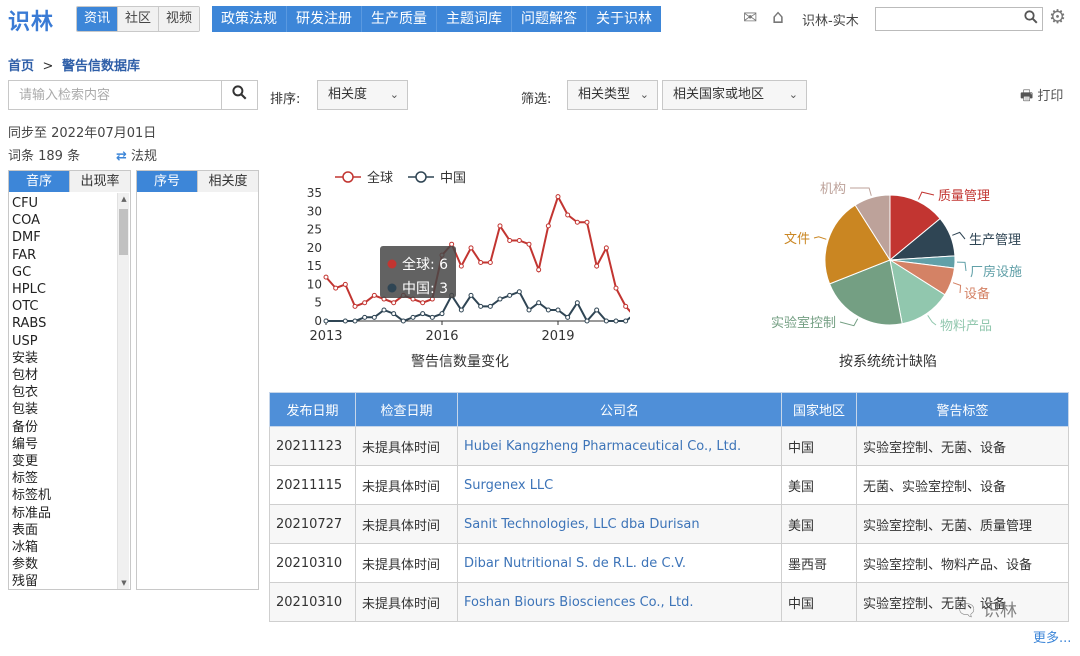 The image size is (1080, 656). What do you see at coordinates (619, 409) in the screenshot?
I see `col-company: 公司名` at bounding box center [619, 409].